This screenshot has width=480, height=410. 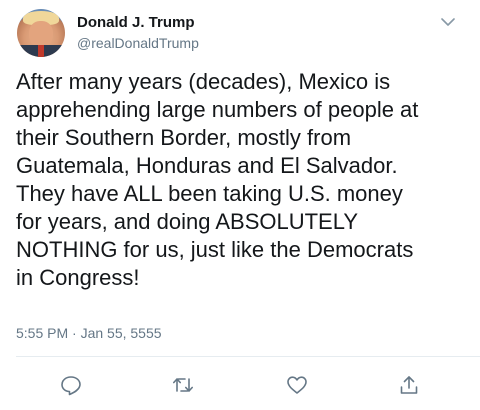 What do you see at coordinates (138, 43) in the screenshot?
I see `user-handle: @realDonaldTrump` at bounding box center [138, 43].